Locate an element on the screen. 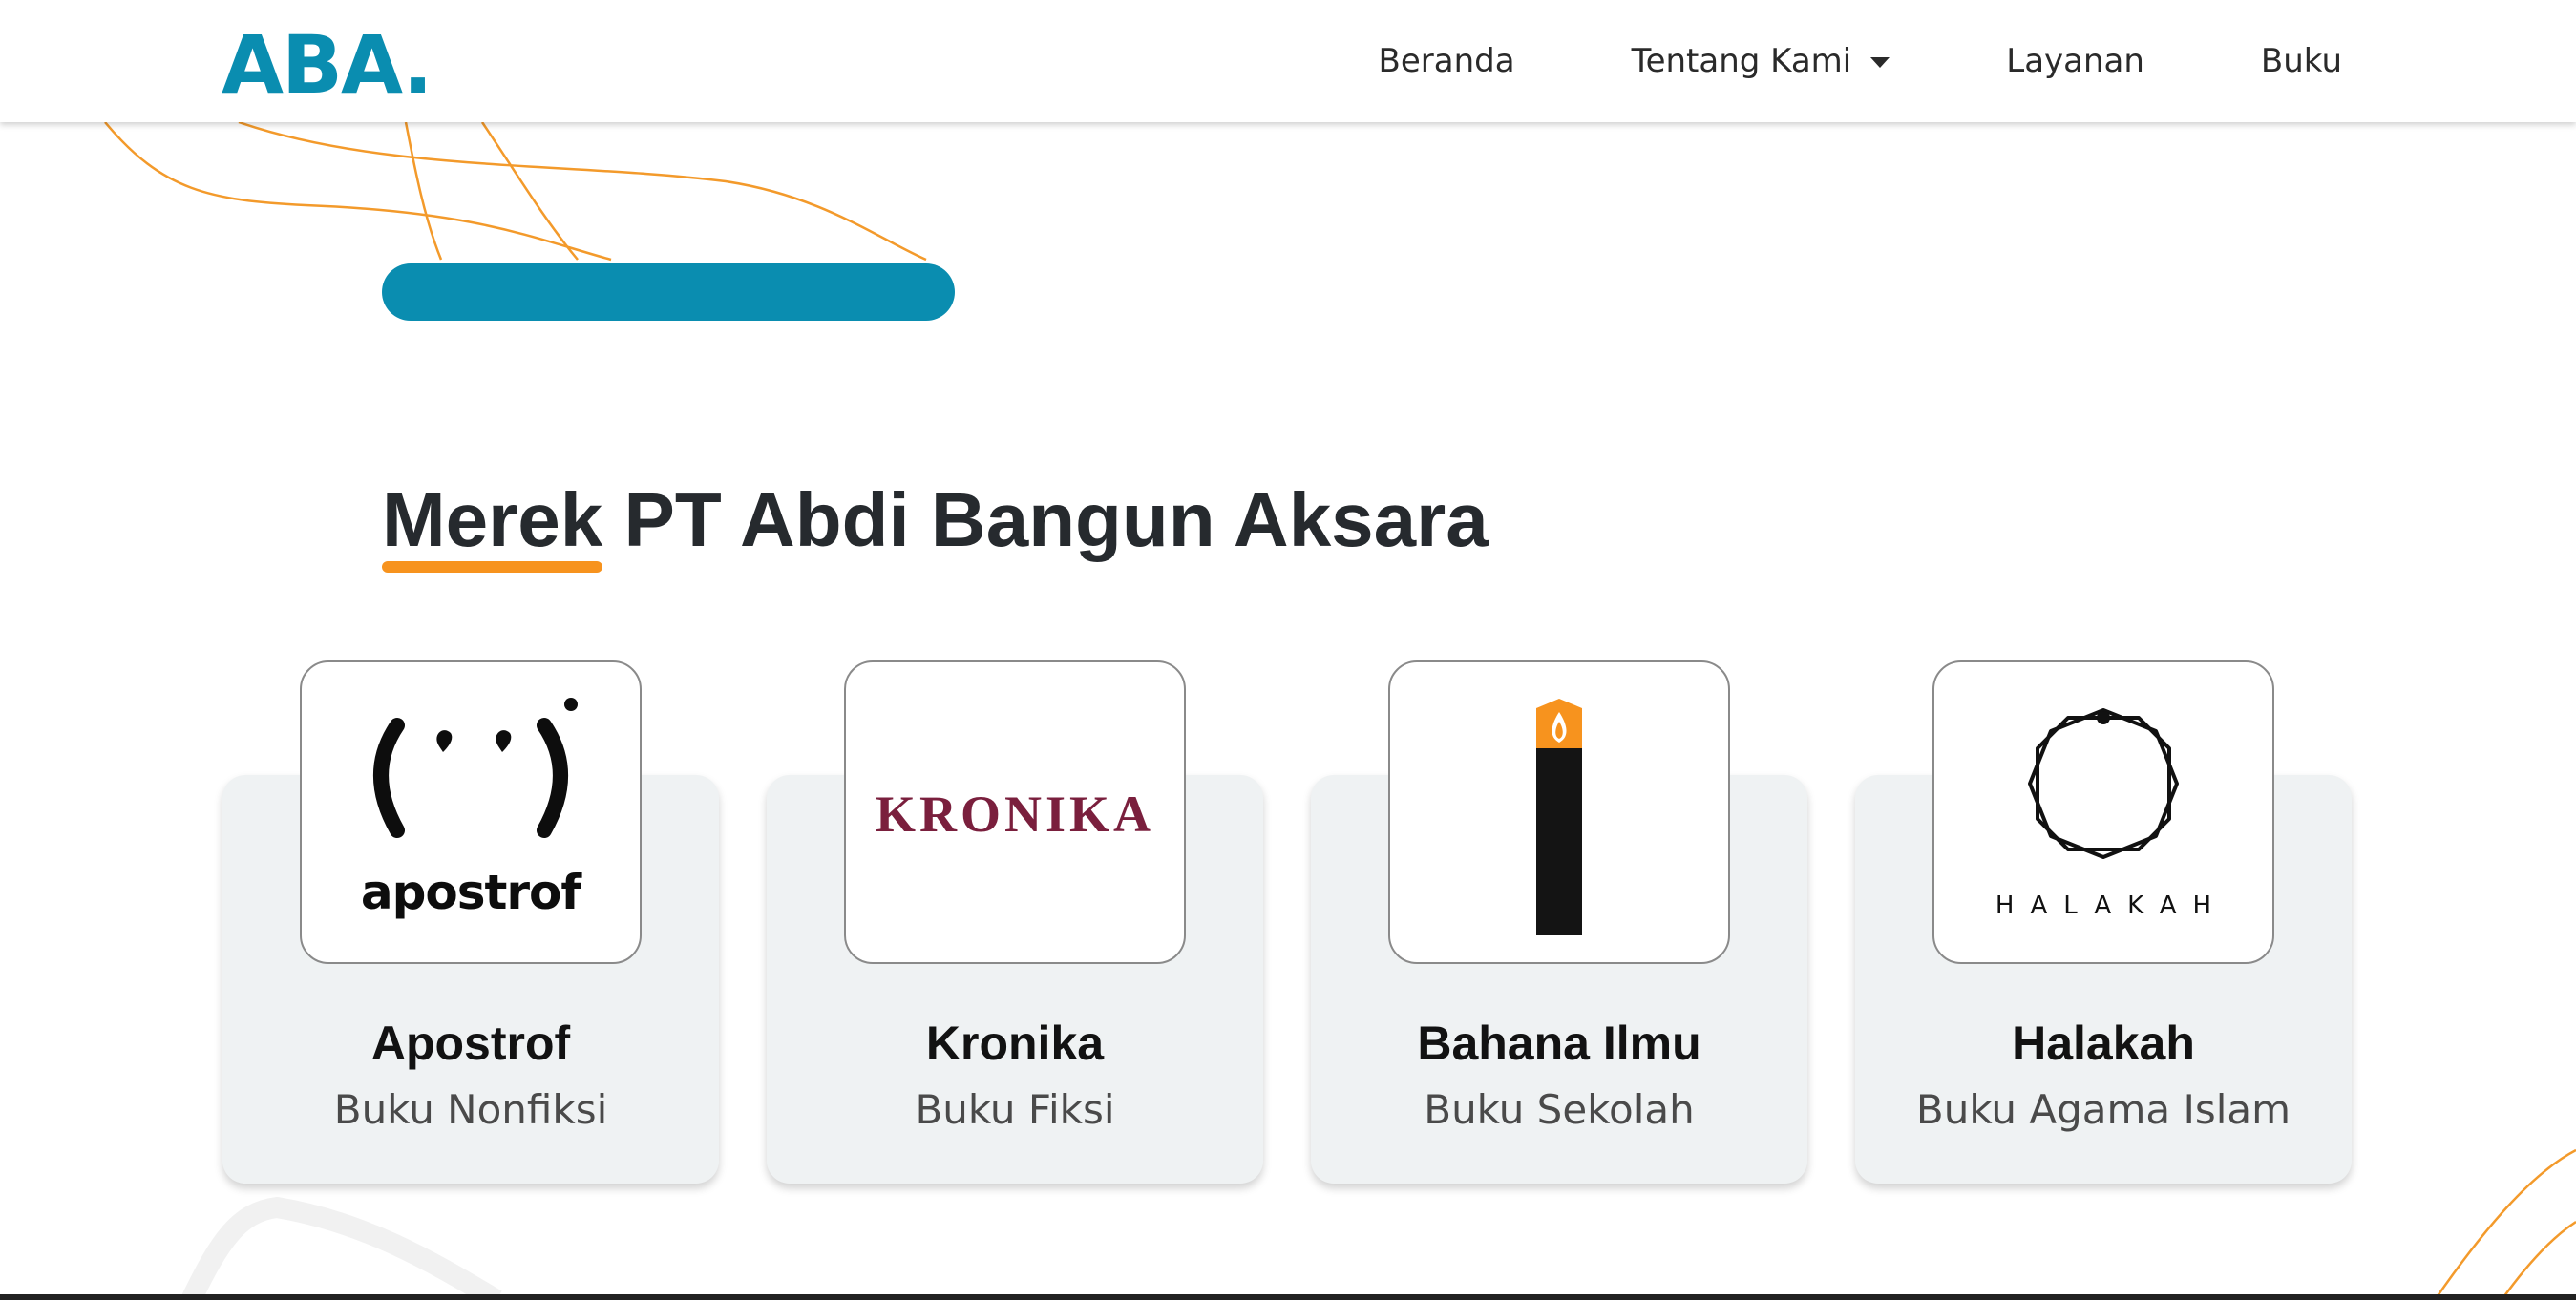 The width and height of the screenshot is (2576, 1300). aba-logo: ABA. is located at coordinates (327, 65).